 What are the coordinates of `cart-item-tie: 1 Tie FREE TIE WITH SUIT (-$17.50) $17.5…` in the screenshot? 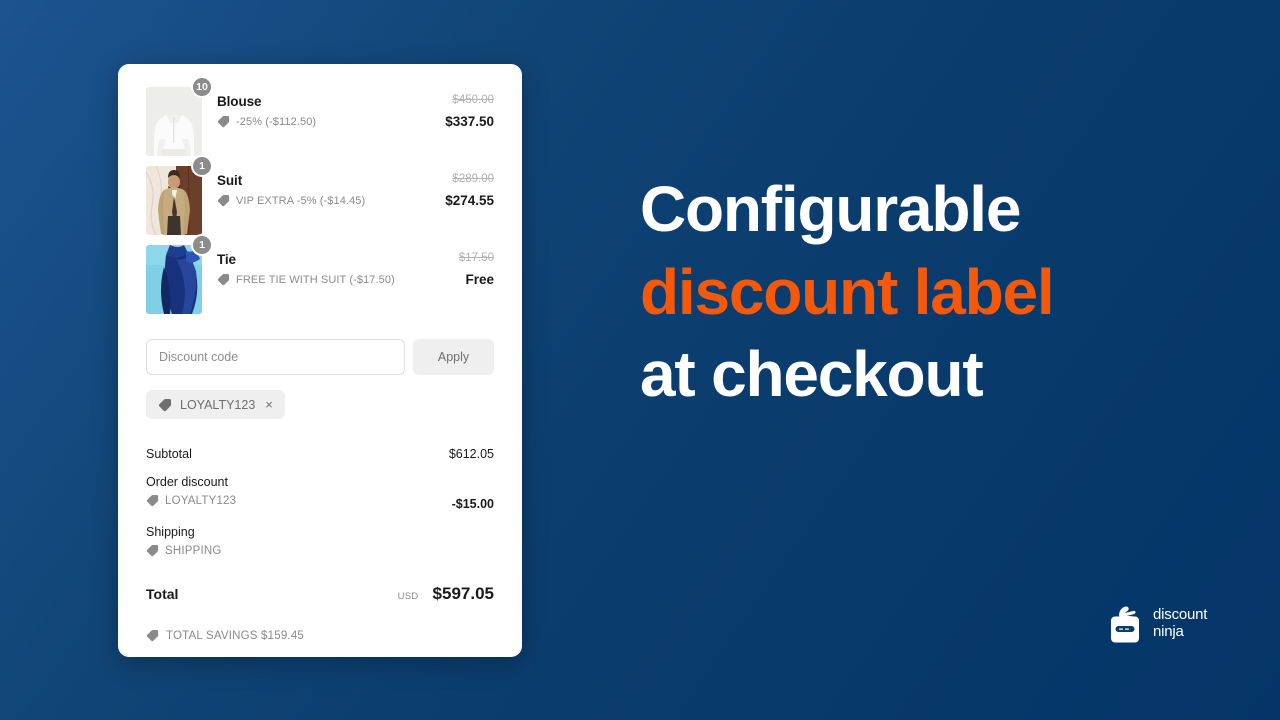 It's located at (320, 277).